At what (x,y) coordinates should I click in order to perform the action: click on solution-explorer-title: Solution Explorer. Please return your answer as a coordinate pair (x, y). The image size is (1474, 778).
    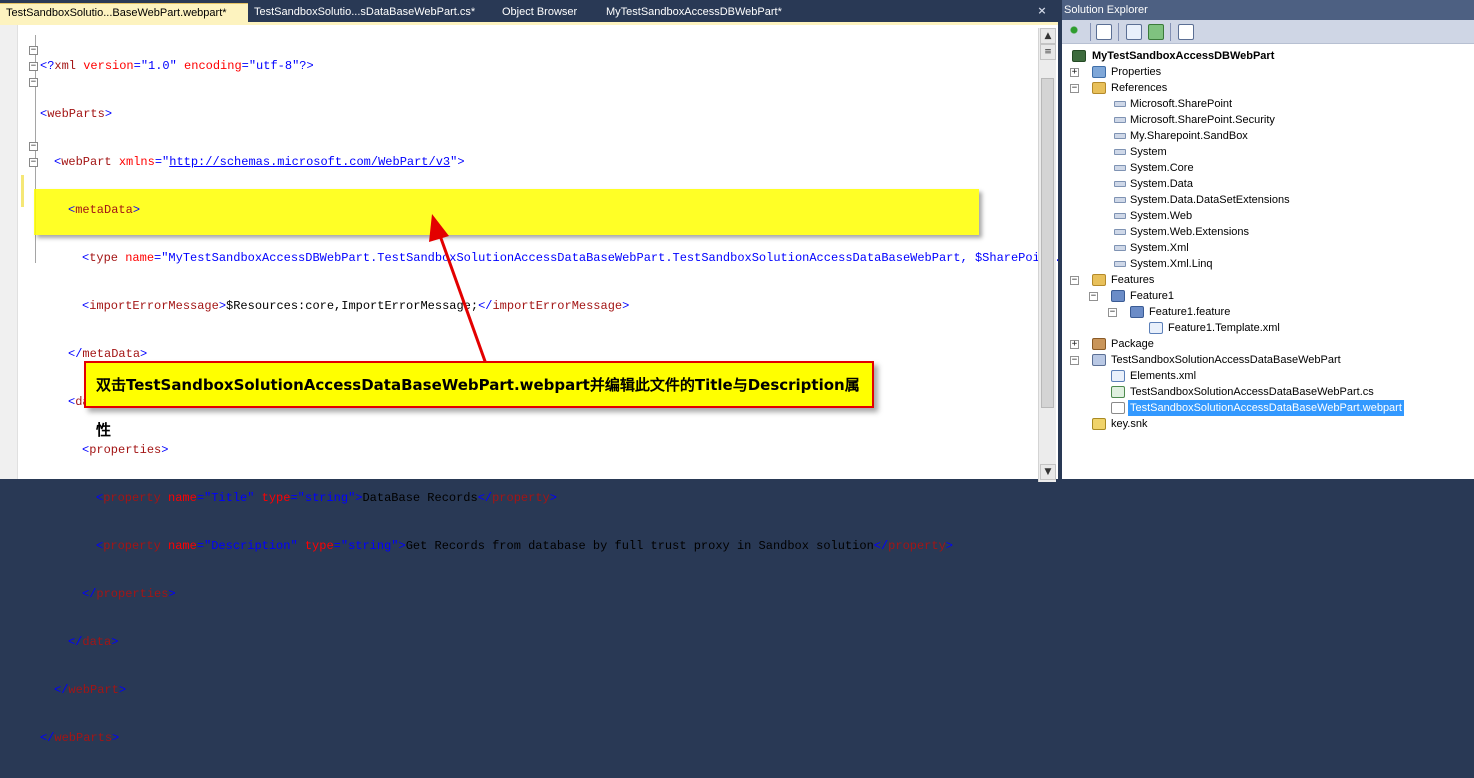
    Looking at the image, I should click on (1268, 10).